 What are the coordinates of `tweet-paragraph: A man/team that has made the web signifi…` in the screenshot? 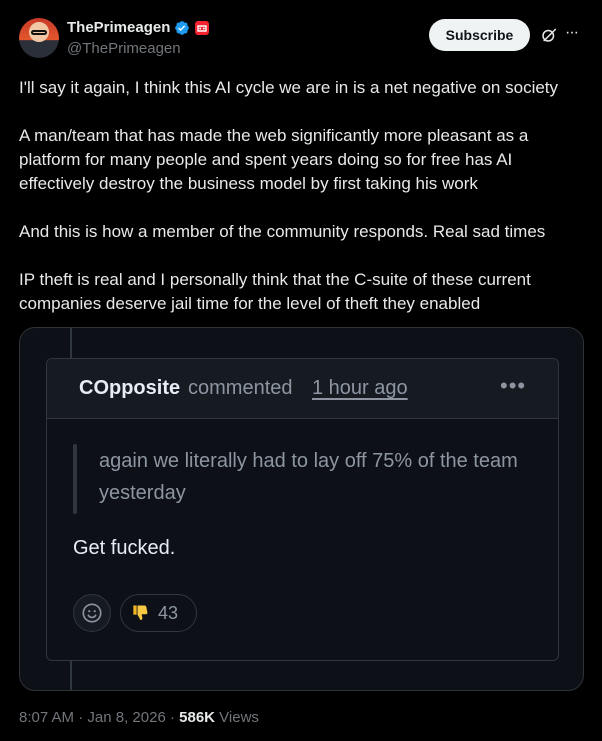 It's located at (274, 159).